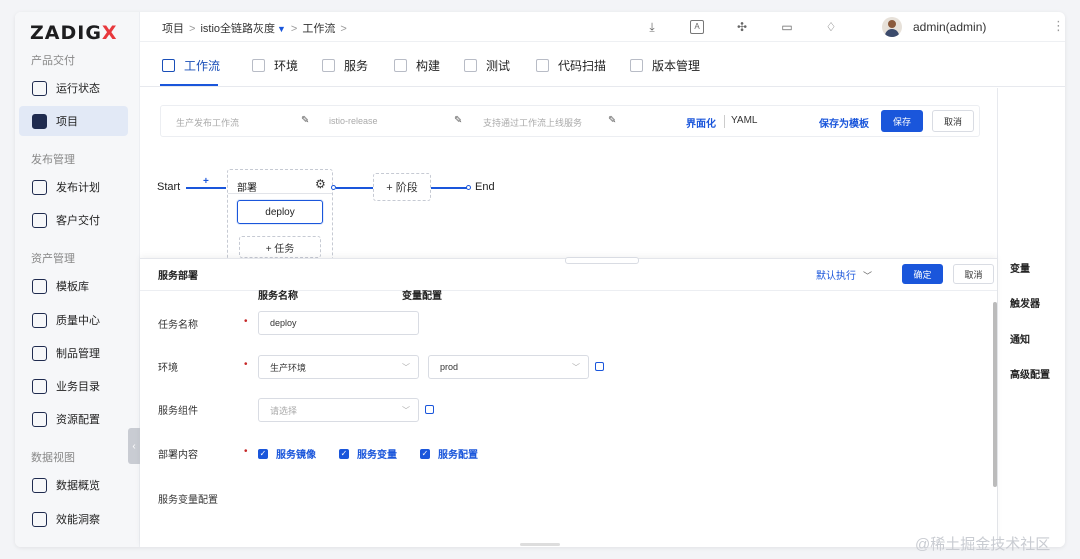  I want to click on mode-yaml-toggle: YAML, so click(744, 120).